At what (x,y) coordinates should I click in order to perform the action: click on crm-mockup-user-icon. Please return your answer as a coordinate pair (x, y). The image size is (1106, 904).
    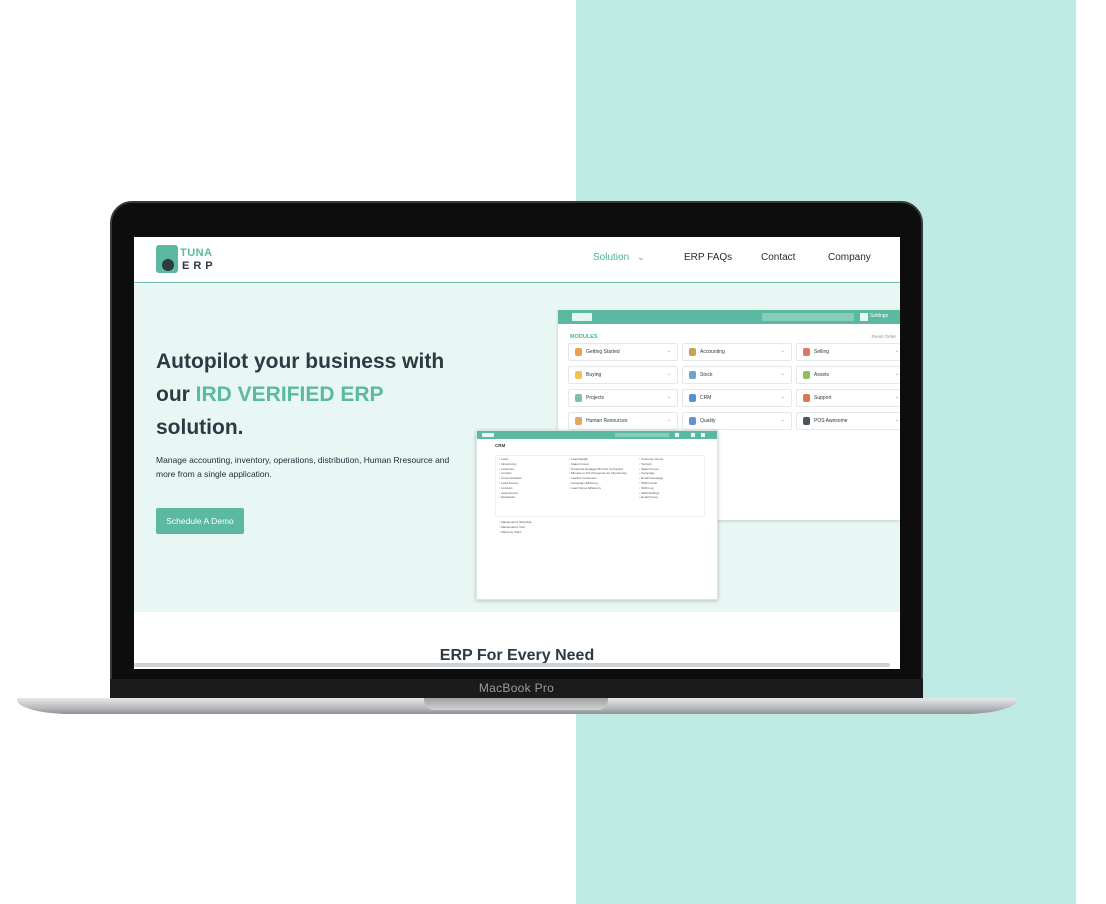
    Looking at the image, I should click on (703, 435).